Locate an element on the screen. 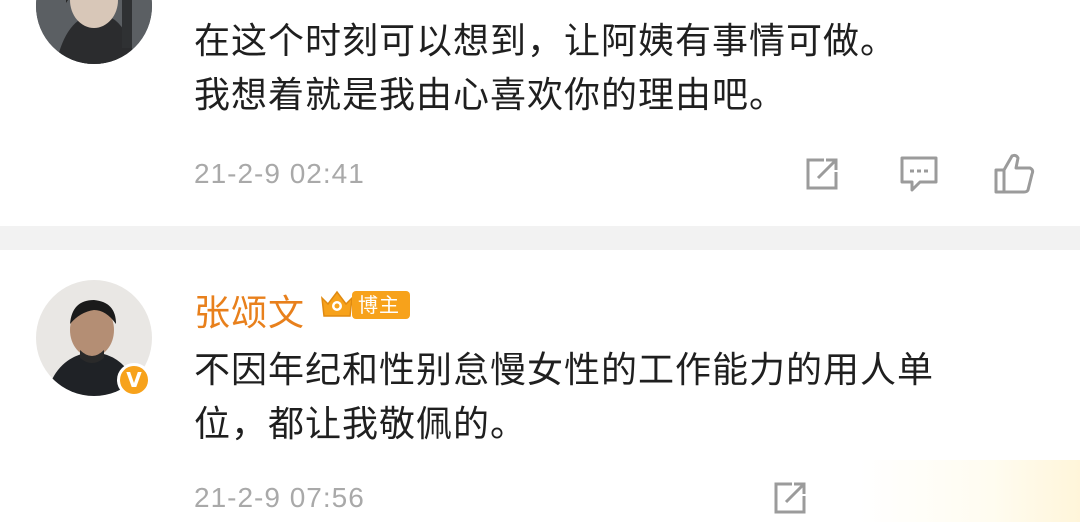 The width and height of the screenshot is (1080, 522). comment-icon is located at coordinates (919, 174).